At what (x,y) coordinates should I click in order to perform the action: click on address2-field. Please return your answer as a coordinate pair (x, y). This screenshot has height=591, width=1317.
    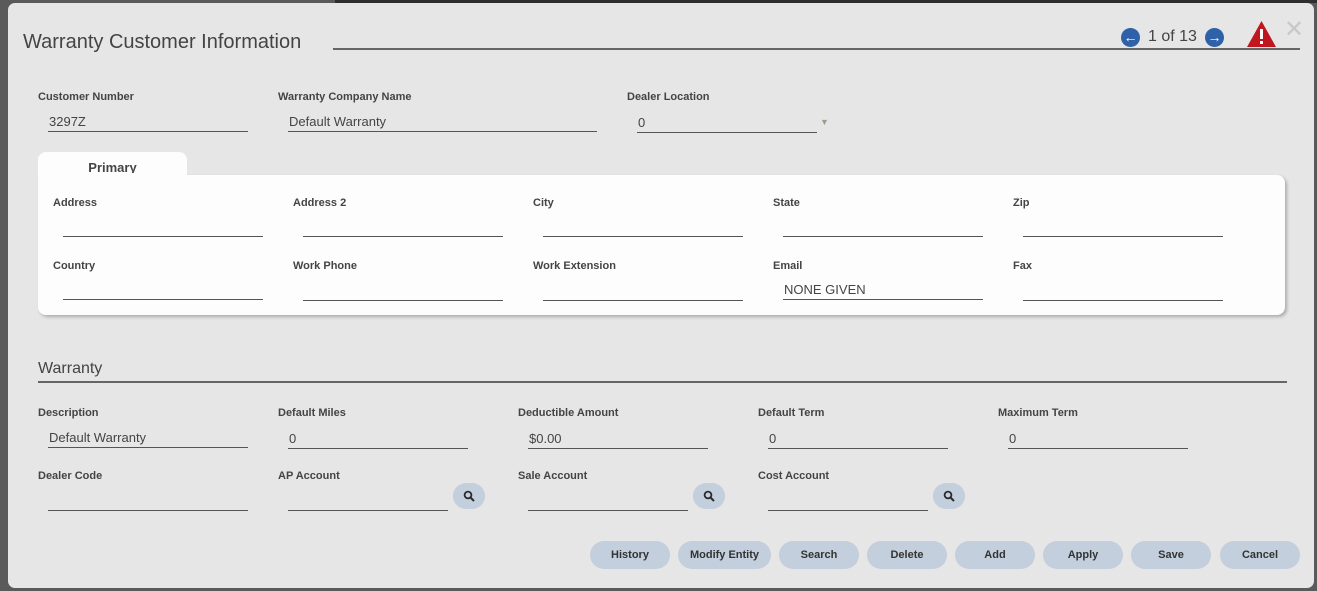
    Looking at the image, I should click on (403, 227).